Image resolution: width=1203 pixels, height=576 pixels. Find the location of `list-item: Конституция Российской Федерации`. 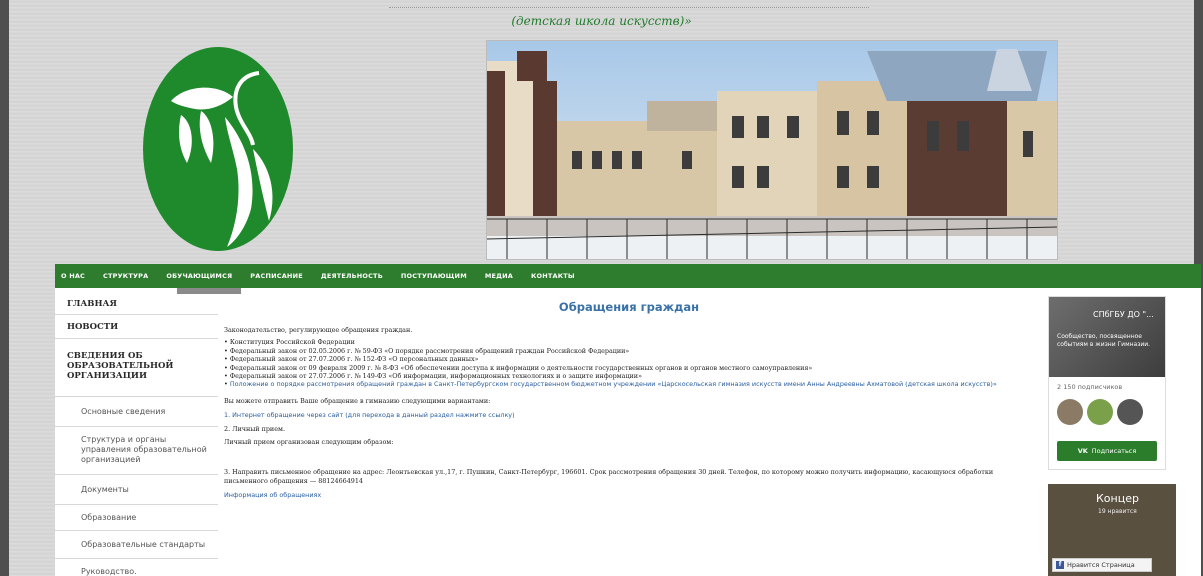

list-item: Конституция Российской Федерации is located at coordinates (629, 342).